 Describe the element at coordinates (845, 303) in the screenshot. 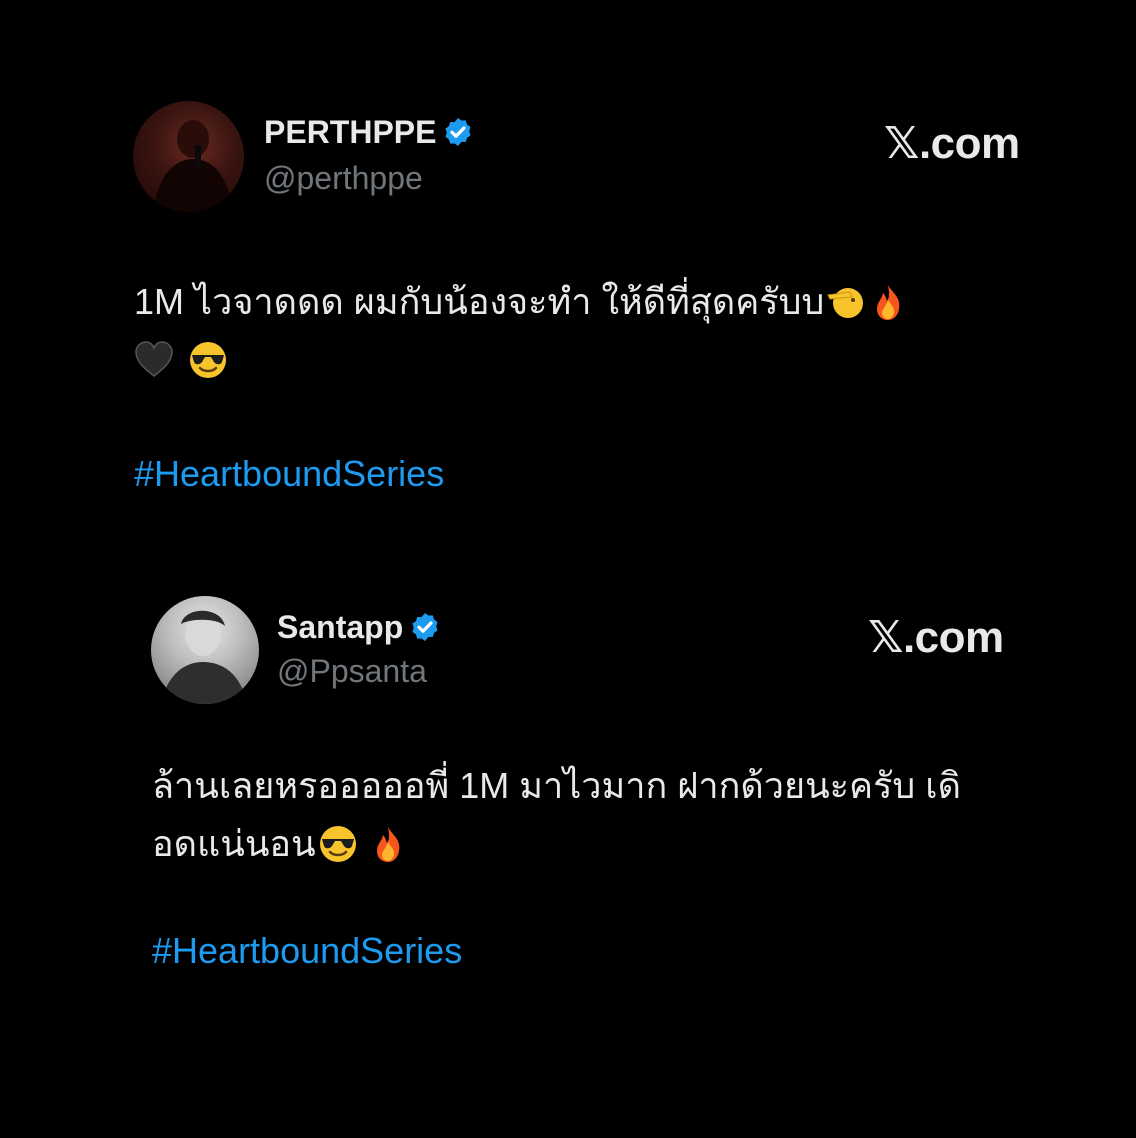

I see `saluting-face-emoji` at that location.